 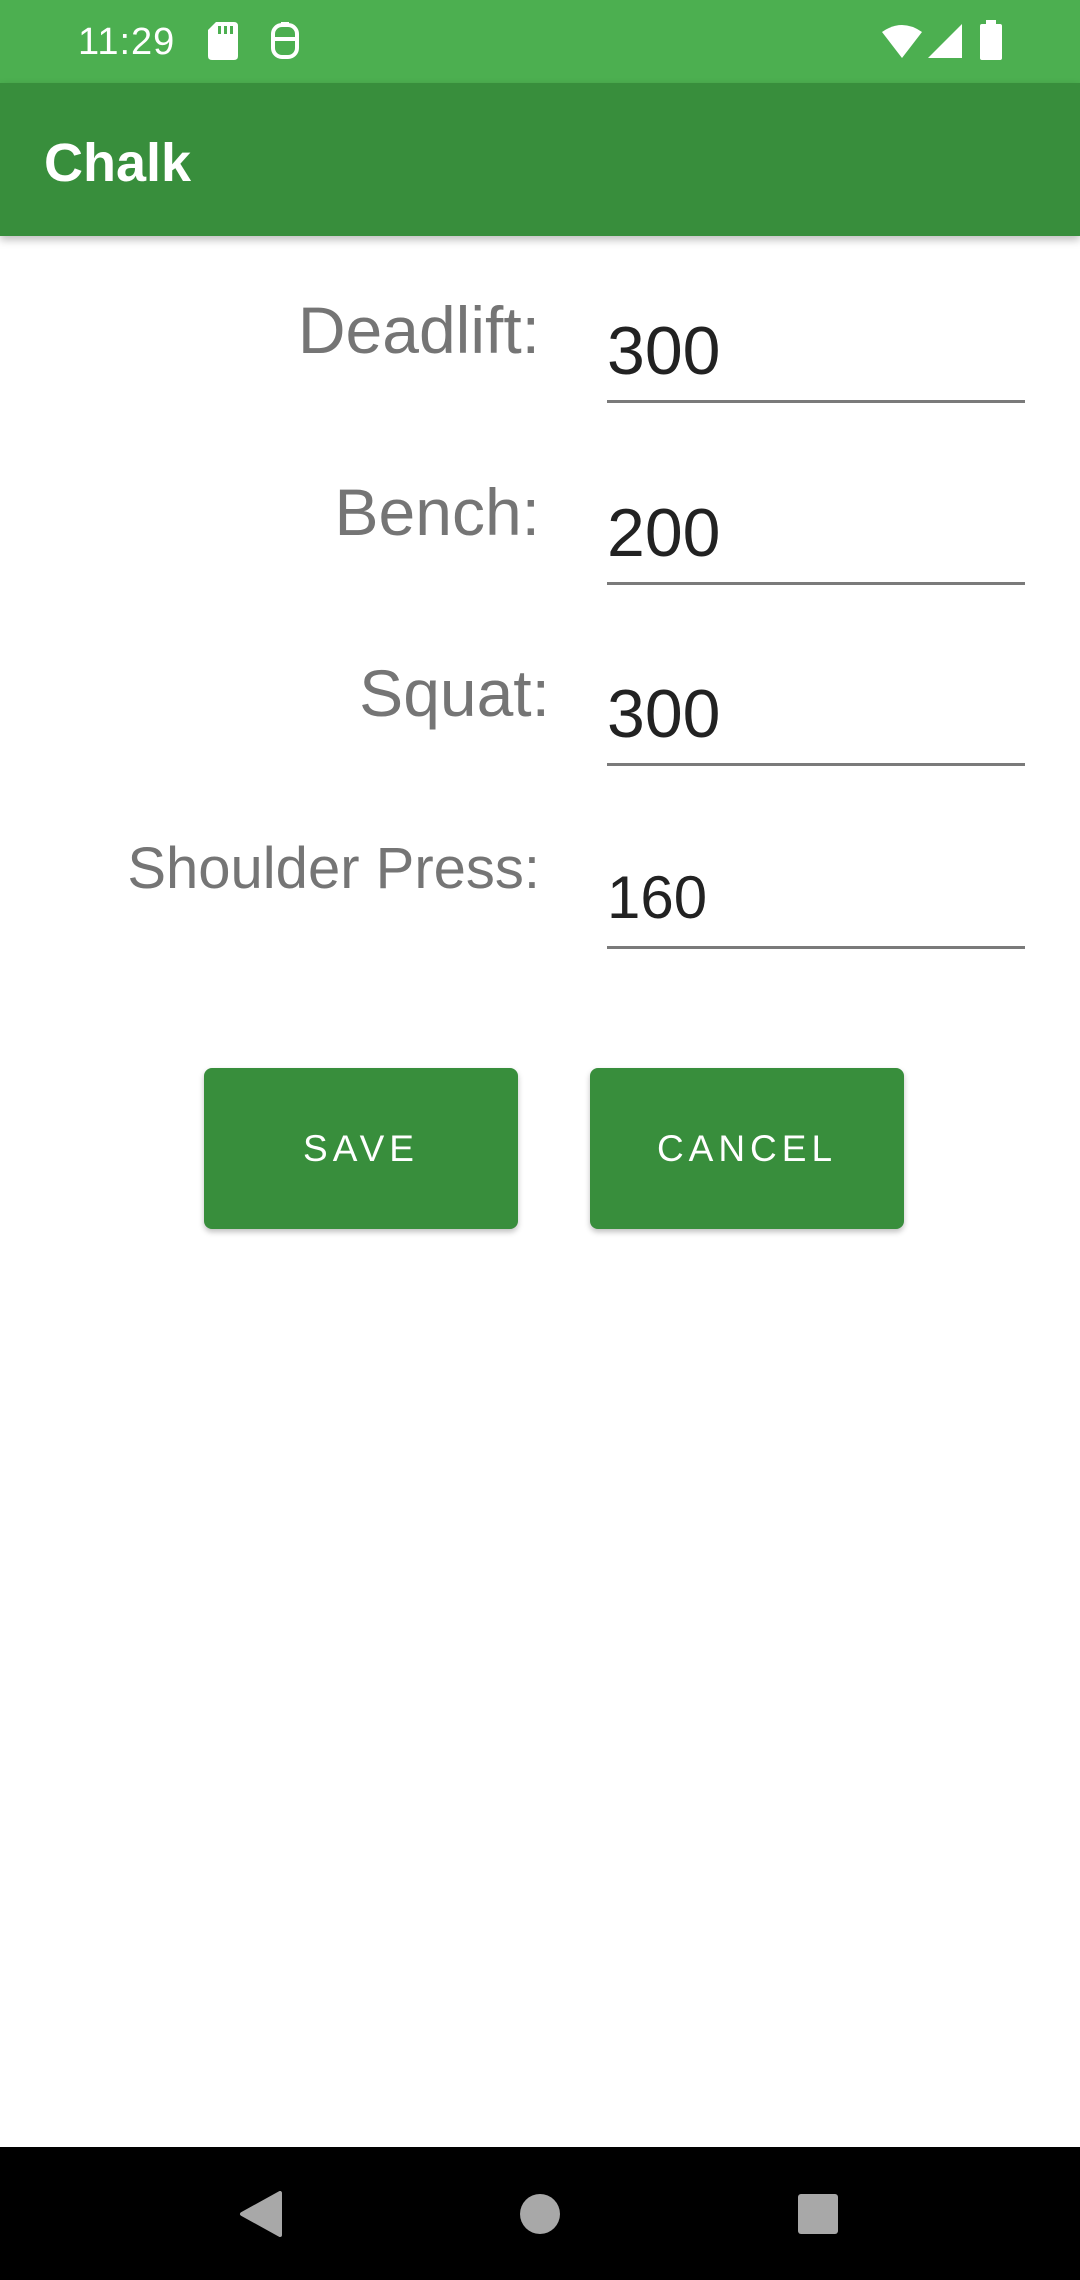 What do you see at coordinates (540, 41) in the screenshot?
I see `status-bar: 11:29` at bounding box center [540, 41].